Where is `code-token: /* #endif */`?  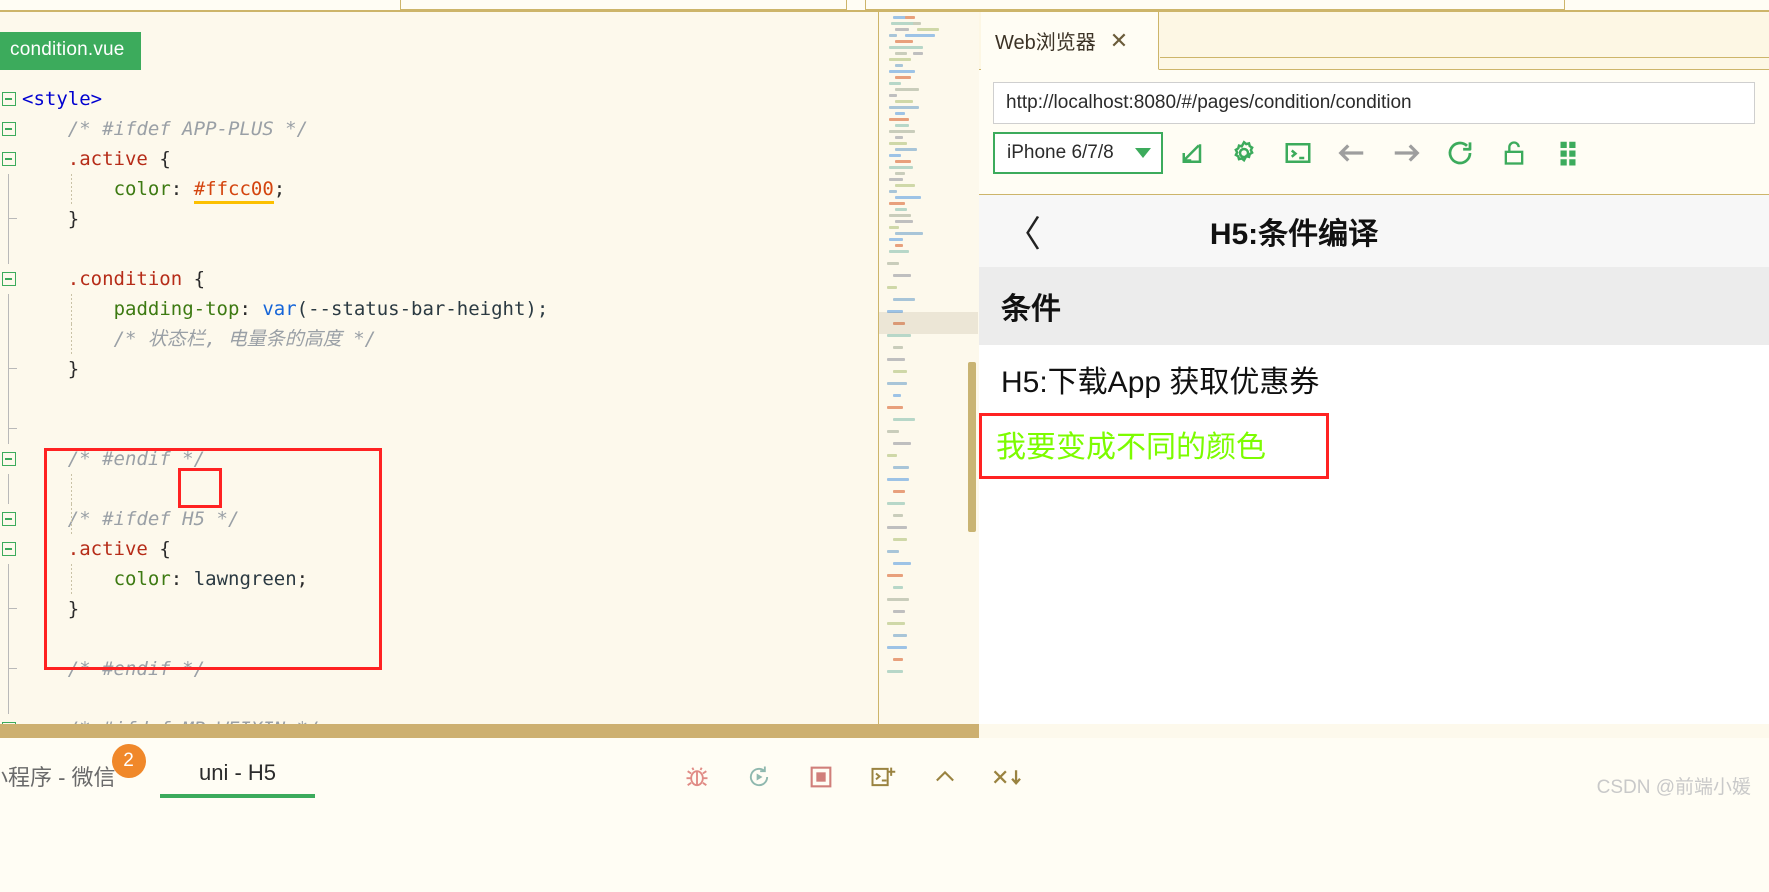
code-token: /* #endif */ is located at coordinates (136, 669).